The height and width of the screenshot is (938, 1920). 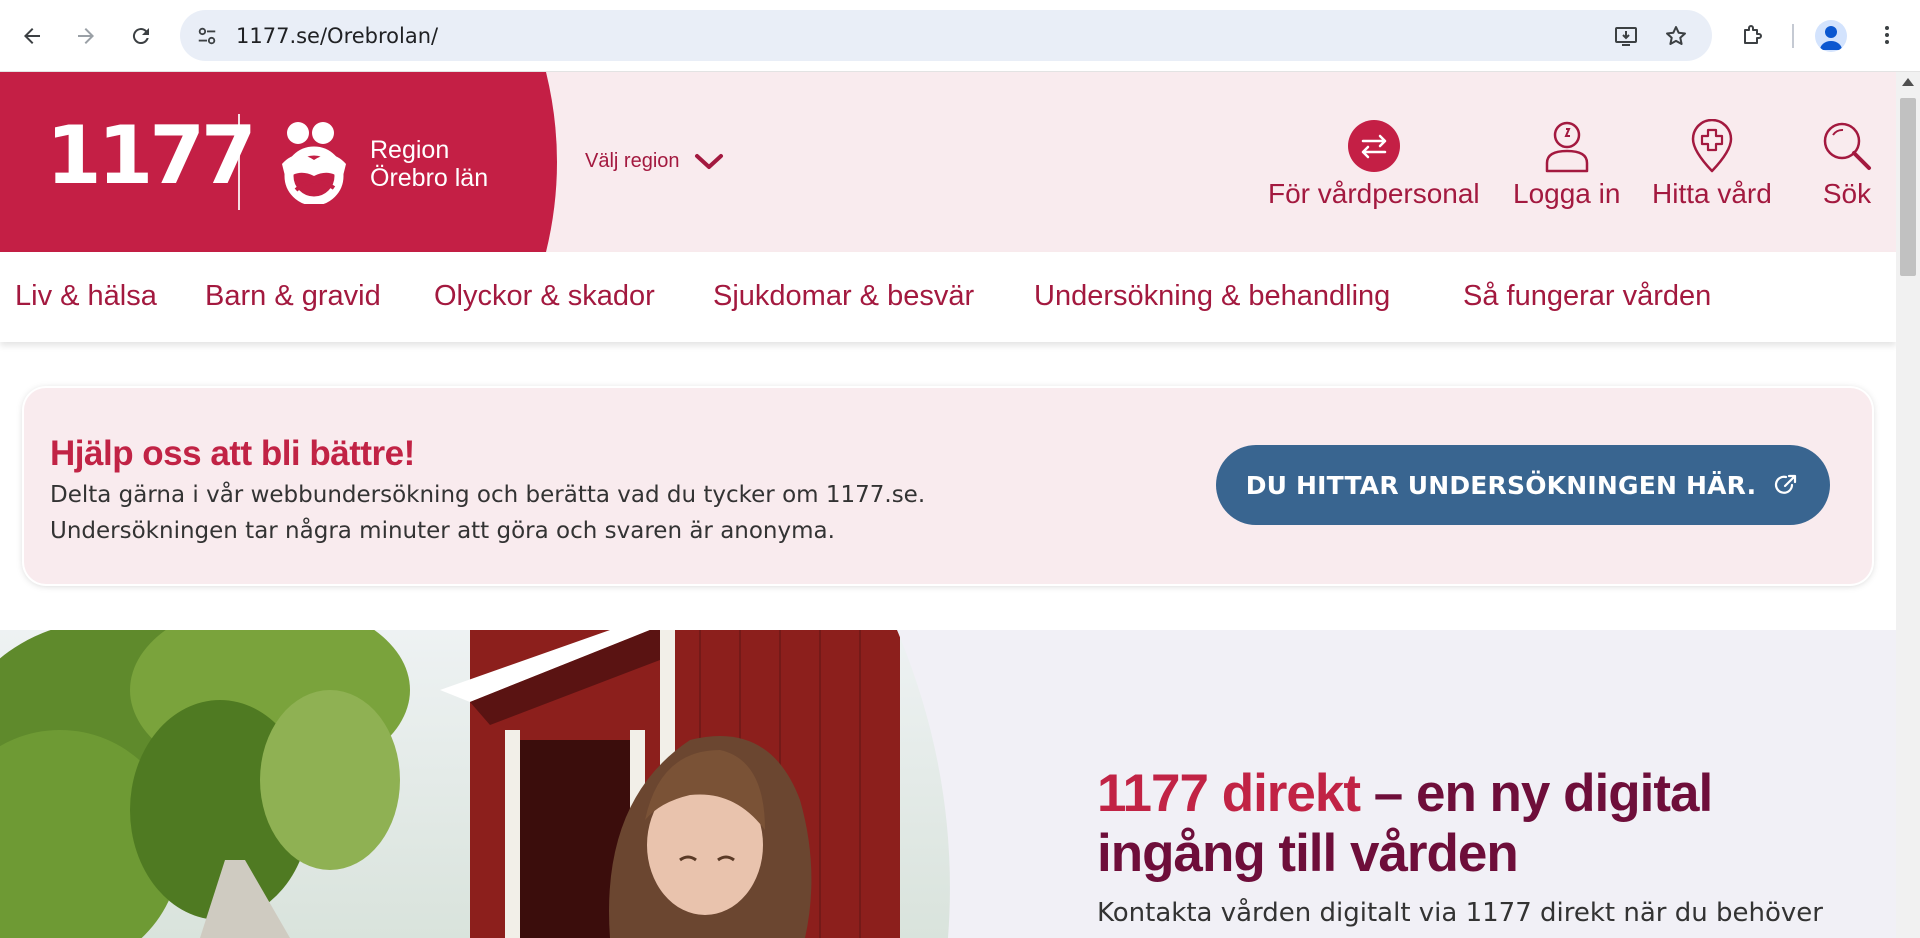 What do you see at coordinates (1847, 146) in the screenshot?
I see `search-icon` at bounding box center [1847, 146].